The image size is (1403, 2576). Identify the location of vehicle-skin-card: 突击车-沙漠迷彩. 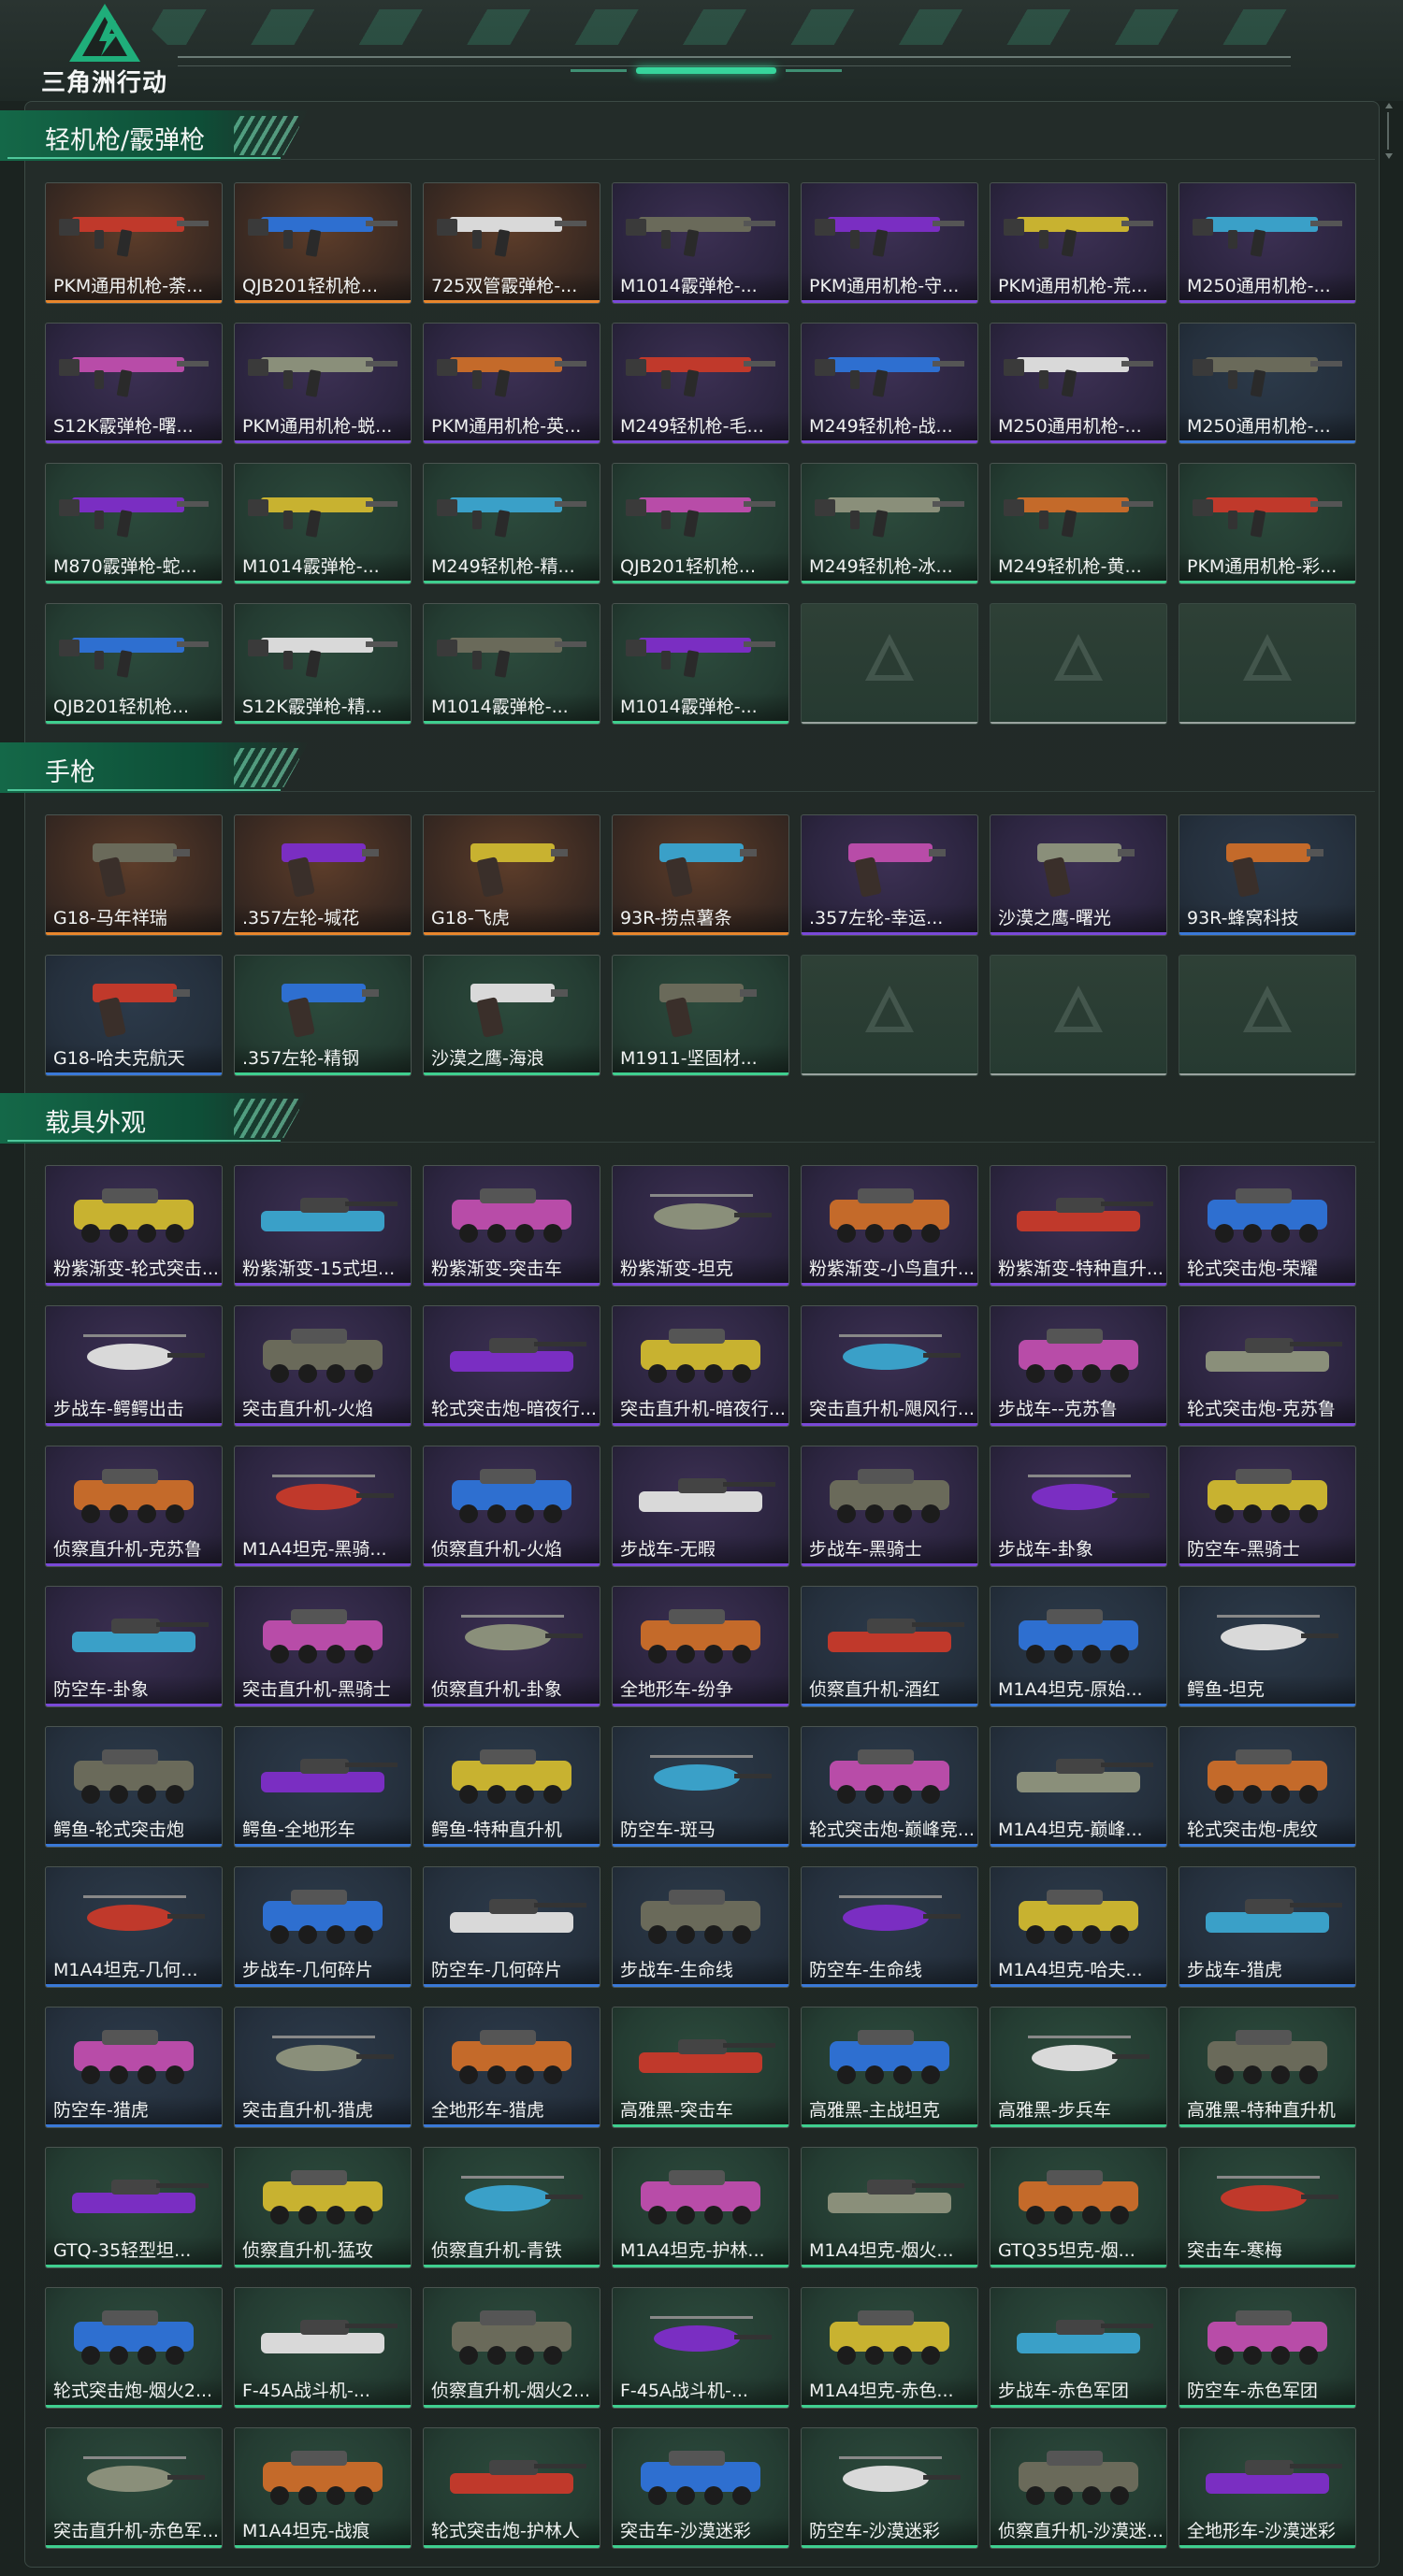
(700, 2488).